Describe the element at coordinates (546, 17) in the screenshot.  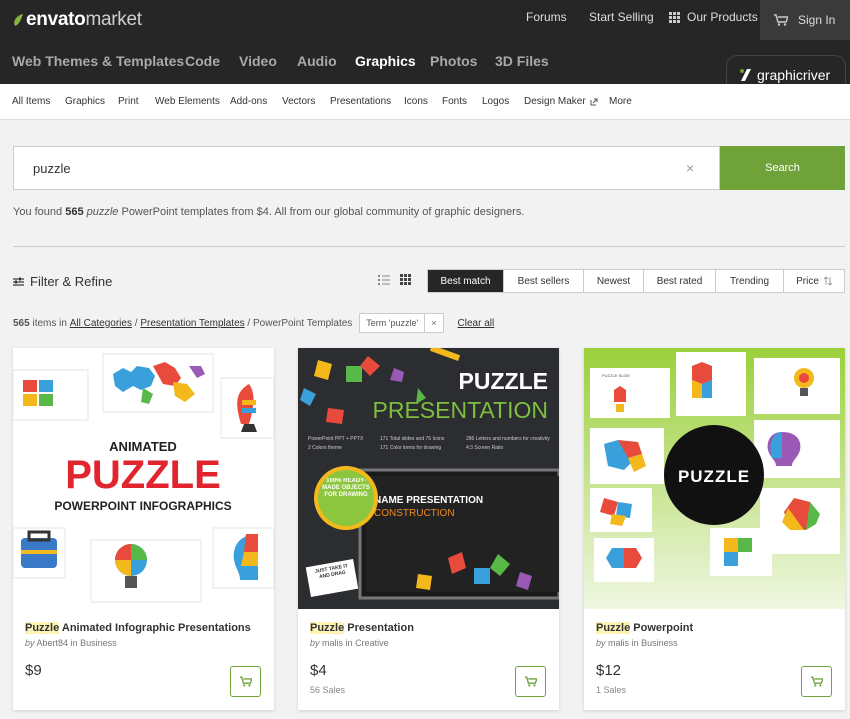
I see `forums-link: Forums` at that location.